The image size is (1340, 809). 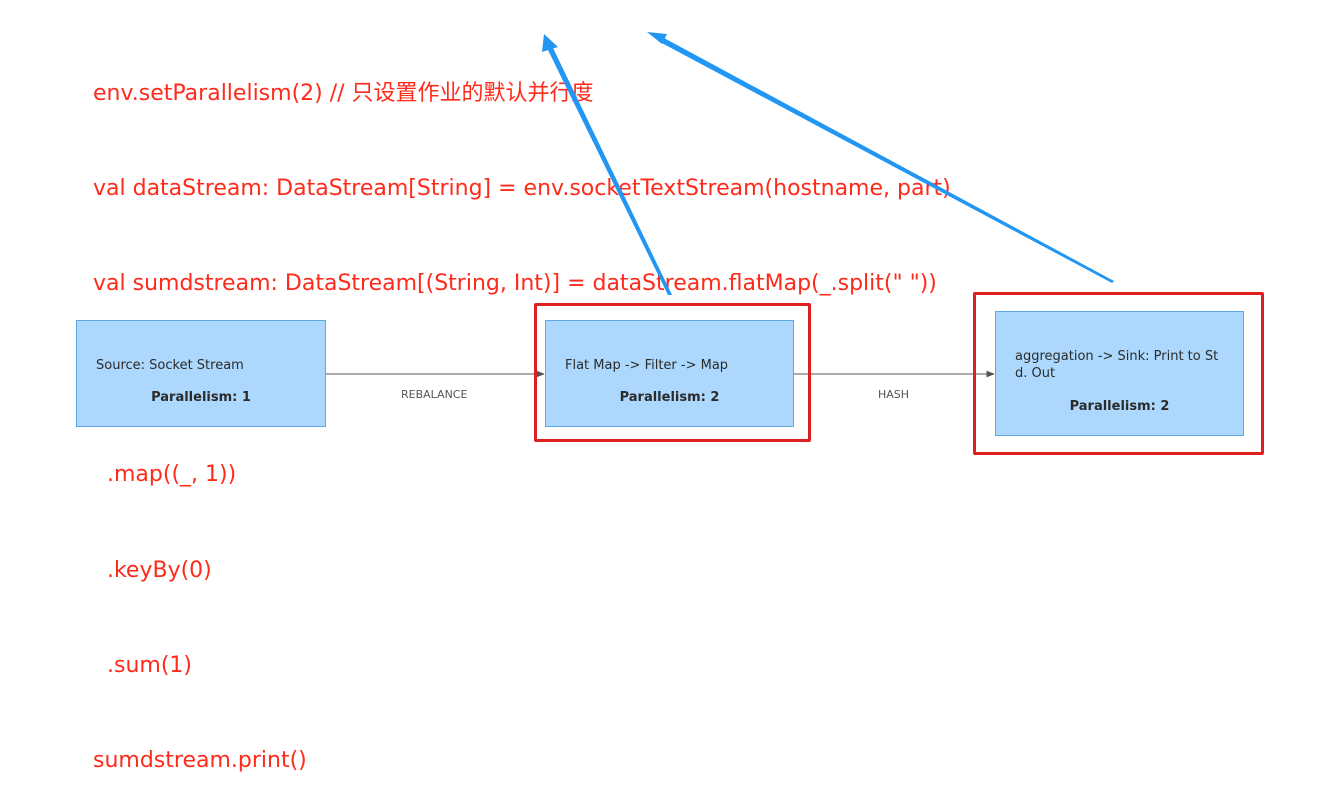 I want to click on arrow-aggregation-to-code, so click(x=886, y=160).